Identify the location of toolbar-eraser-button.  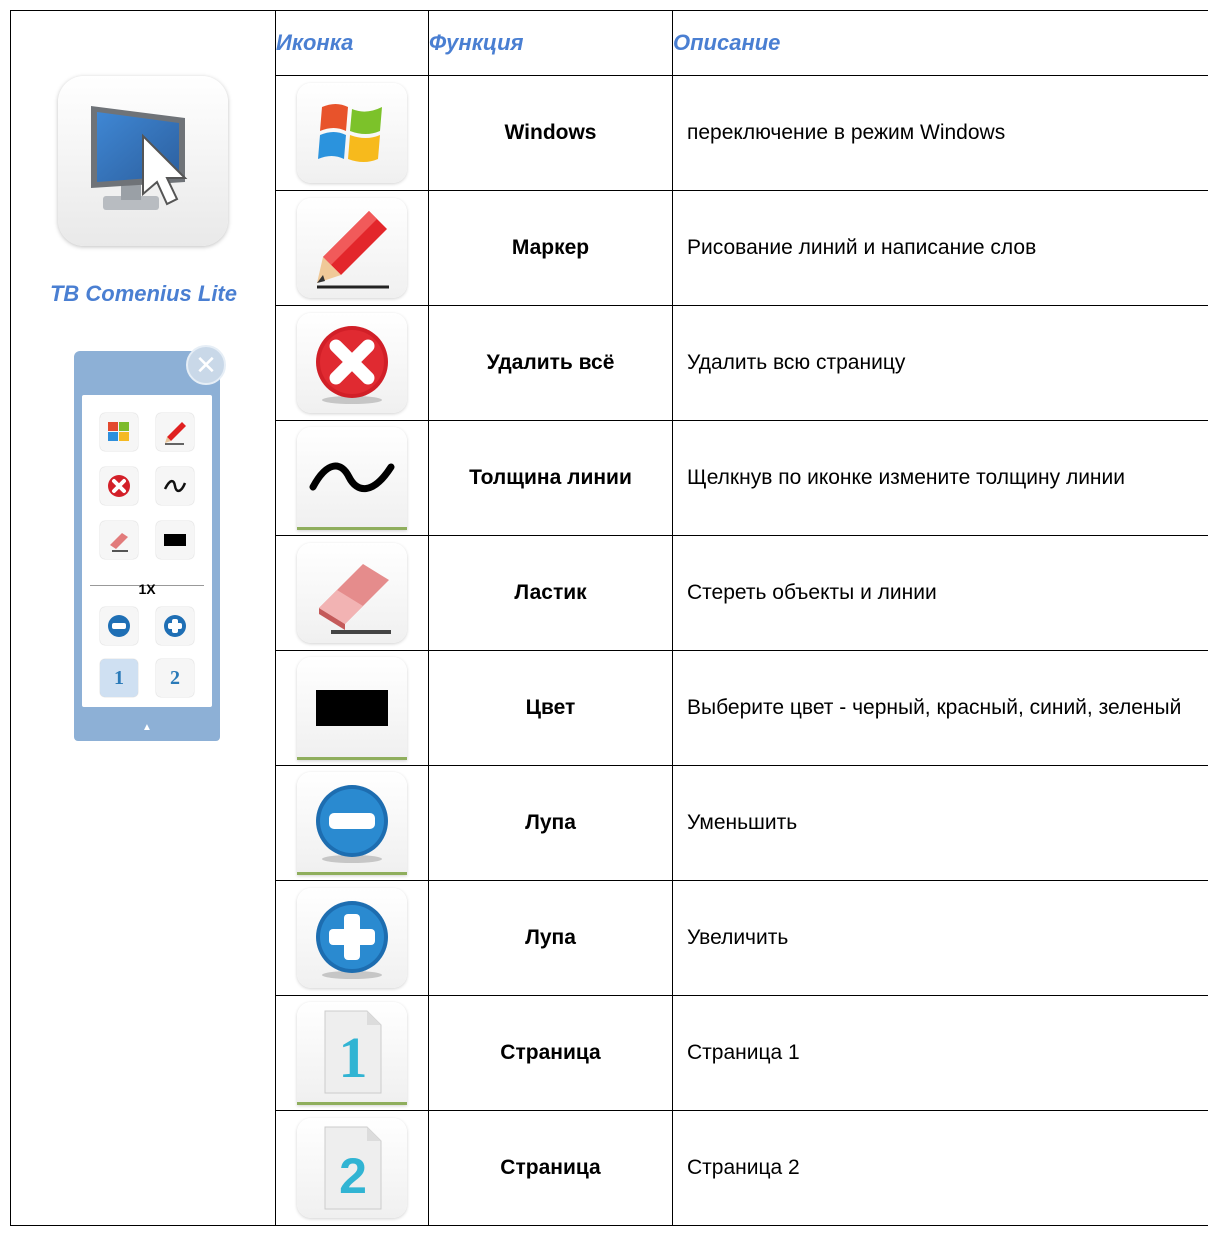
(119, 540).